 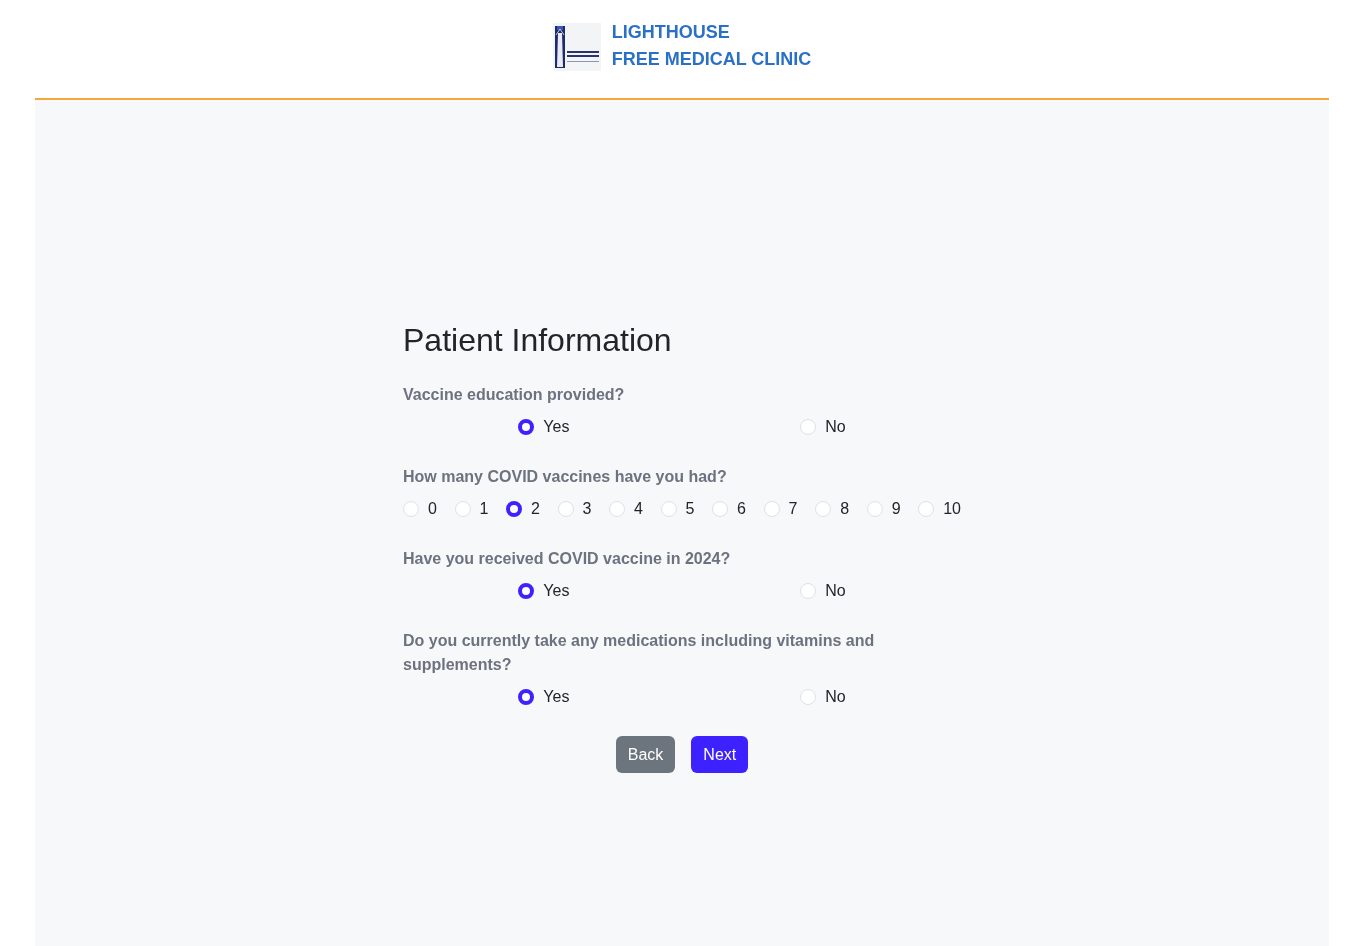 I want to click on question-label: Do you currently take any medications including vitamins and supplements?, so click(x=639, y=653).